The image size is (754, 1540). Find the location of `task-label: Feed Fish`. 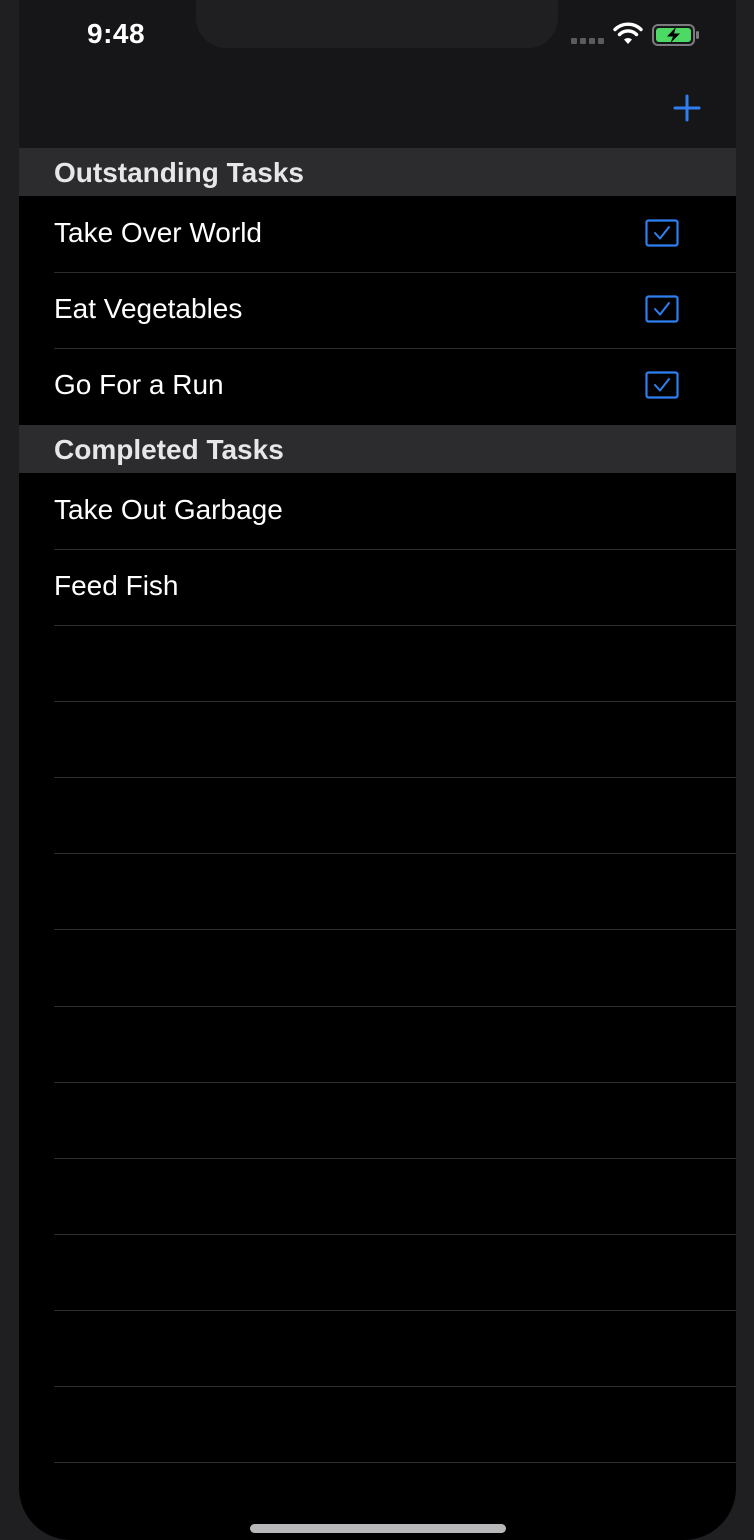

task-label: Feed Fish is located at coordinates (116, 585).